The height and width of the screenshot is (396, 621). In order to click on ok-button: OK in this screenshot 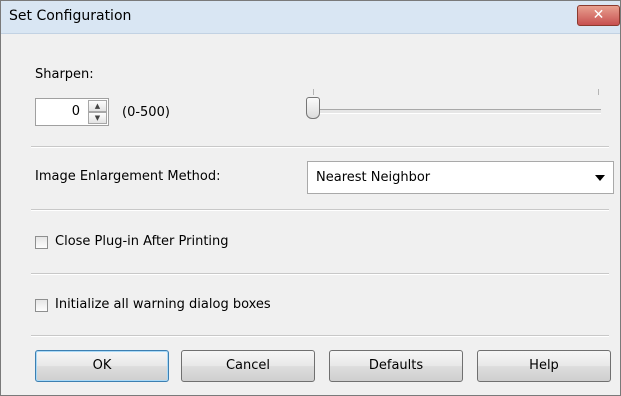, I will do `click(102, 366)`.